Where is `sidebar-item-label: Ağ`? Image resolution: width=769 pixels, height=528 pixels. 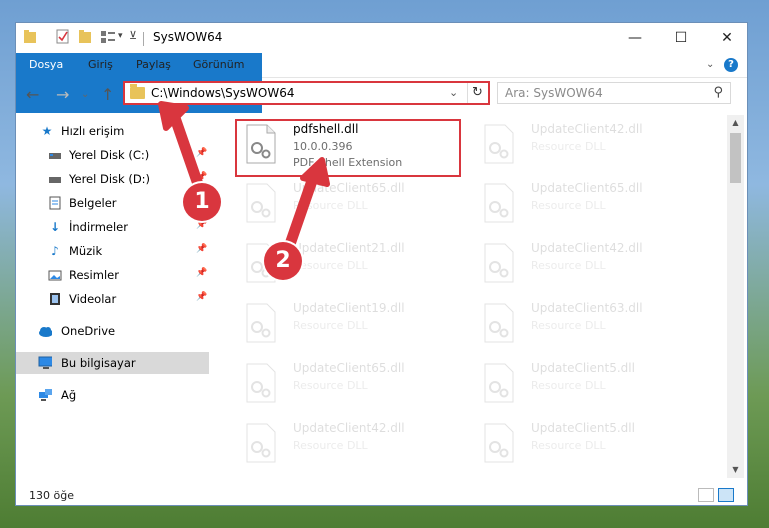 sidebar-item-label: Ağ is located at coordinates (69, 395).